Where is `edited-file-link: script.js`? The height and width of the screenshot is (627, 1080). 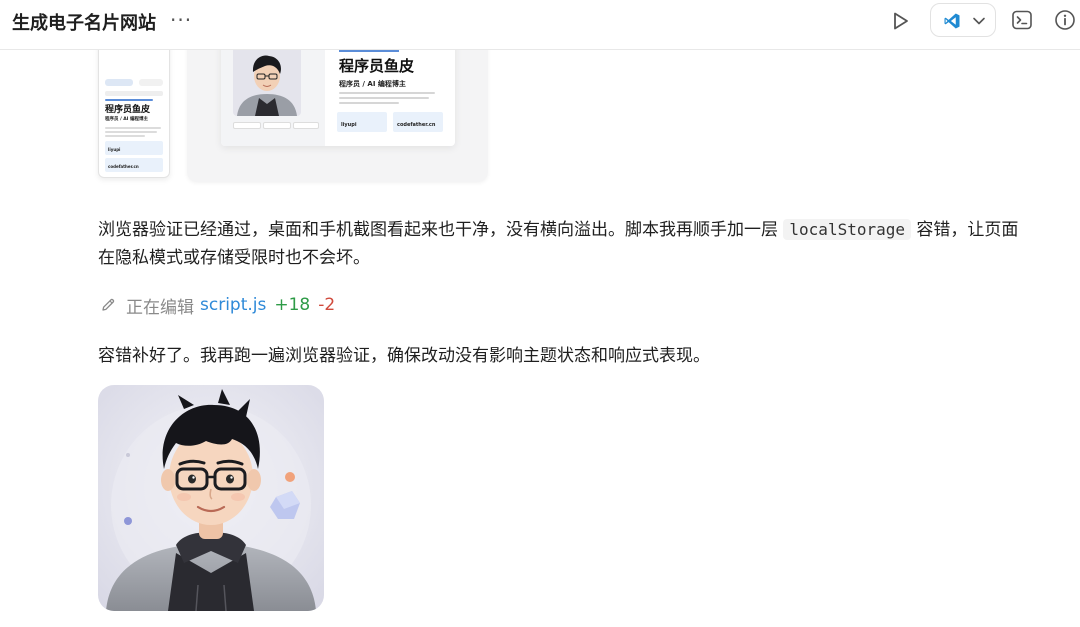 edited-file-link: script.js is located at coordinates (233, 305).